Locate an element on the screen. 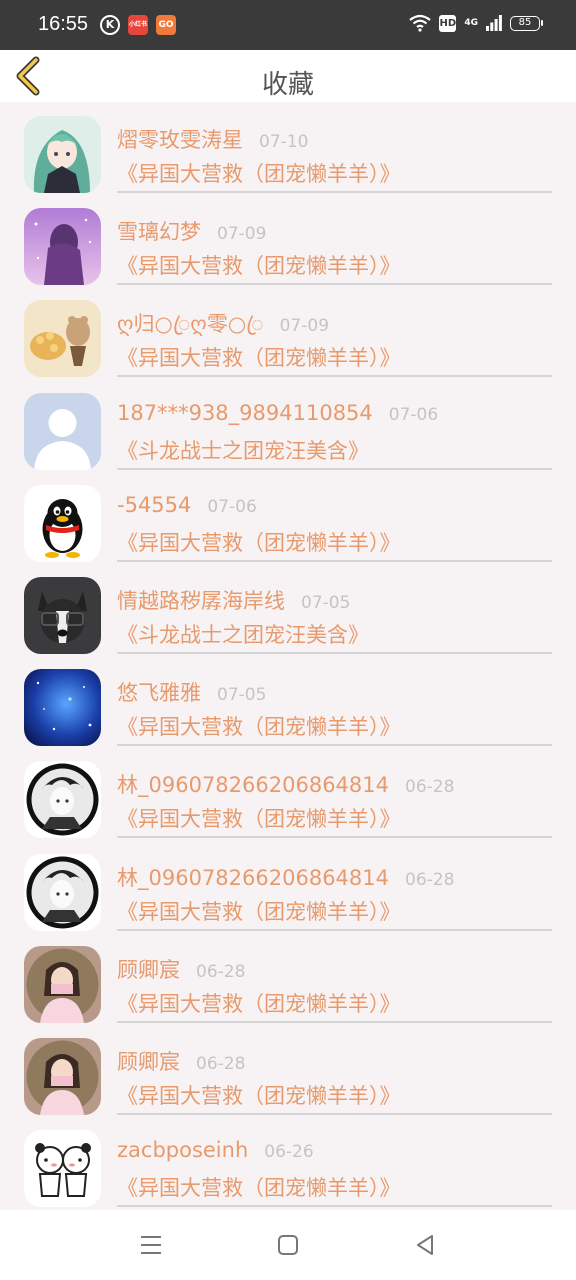  menu-button is located at coordinates (151, 1245).